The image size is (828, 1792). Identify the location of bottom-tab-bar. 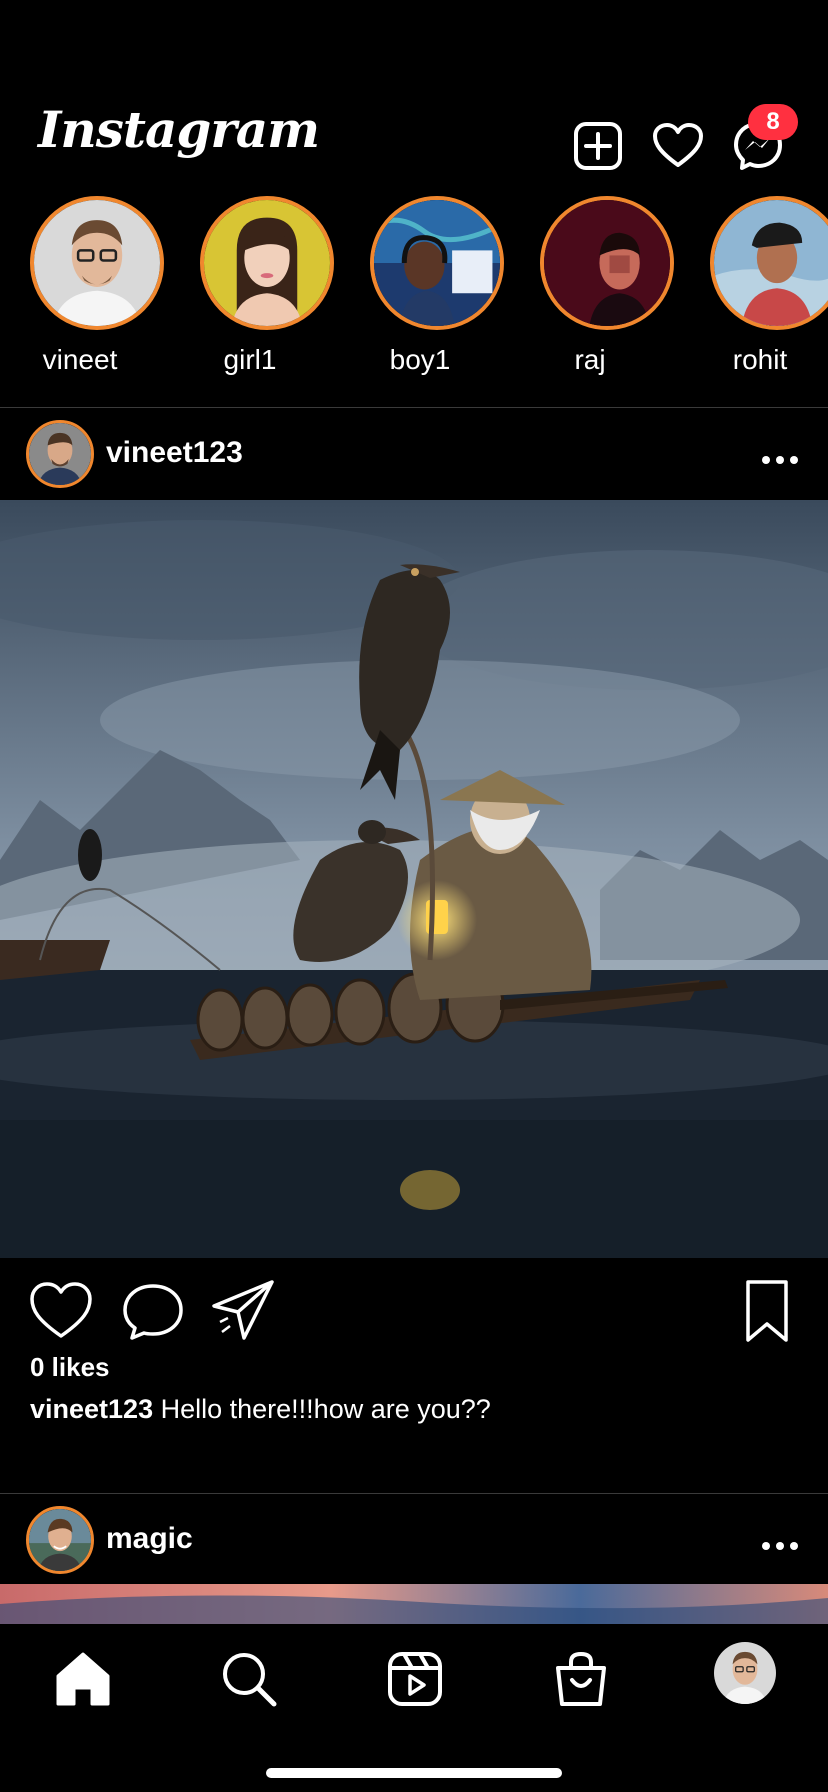
(414, 1708).